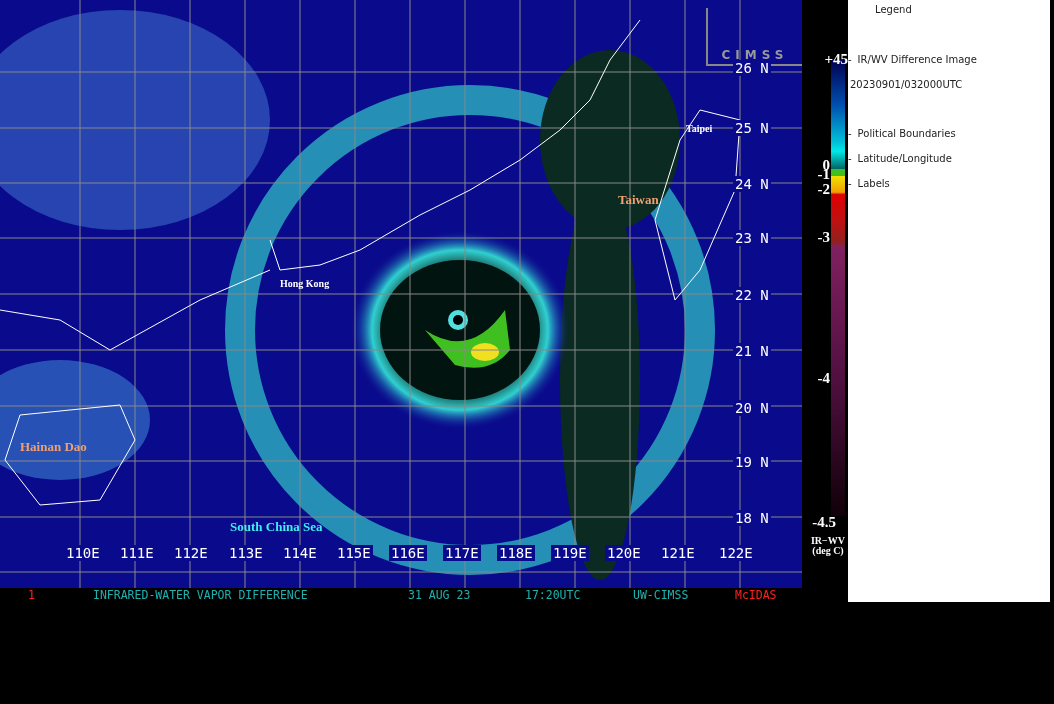  What do you see at coordinates (904, 158) in the screenshot?
I see `legend-item: Latitude/Longitude` at bounding box center [904, 158].